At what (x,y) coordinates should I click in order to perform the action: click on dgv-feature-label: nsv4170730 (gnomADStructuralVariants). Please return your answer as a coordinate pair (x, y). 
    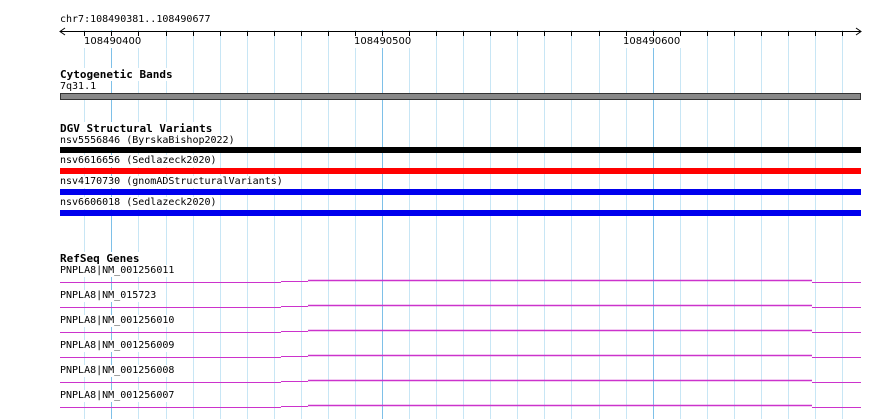
    Looking at the image, I should click on (171, 182).